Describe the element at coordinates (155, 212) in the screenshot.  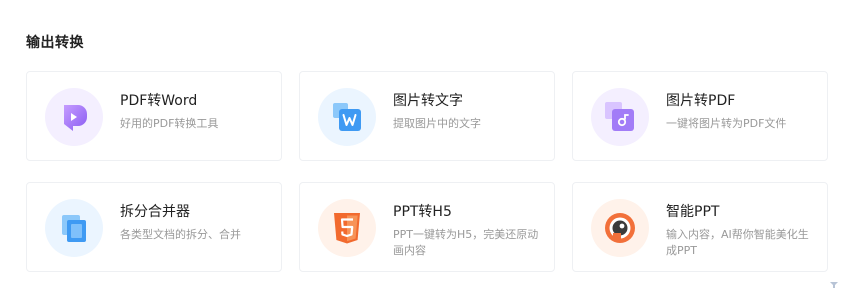
I see `card-title: 拆分合并器` at that location.